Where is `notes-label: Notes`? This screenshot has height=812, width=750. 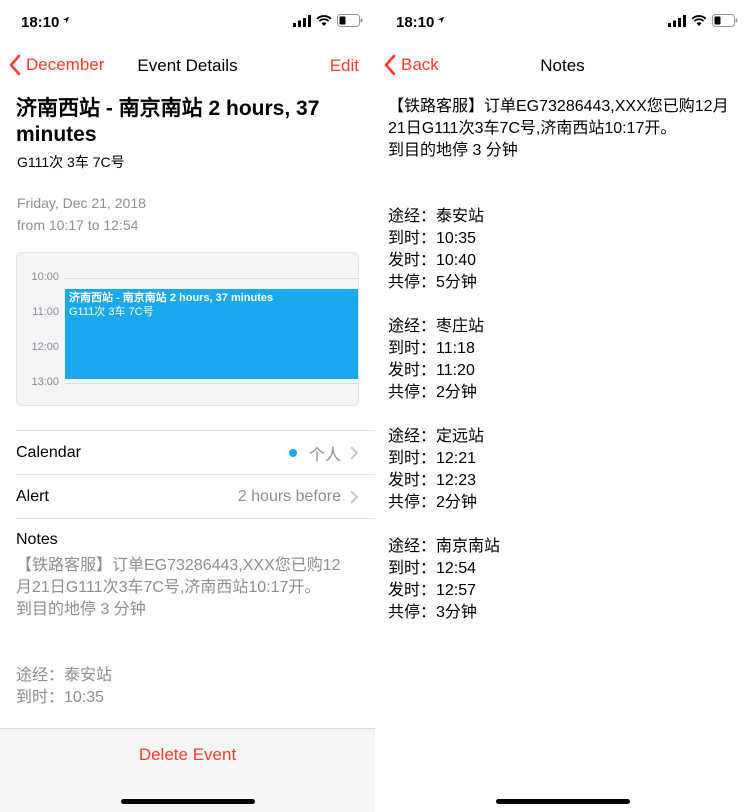 notes-label: Notes is located at coordinates (37, 539).